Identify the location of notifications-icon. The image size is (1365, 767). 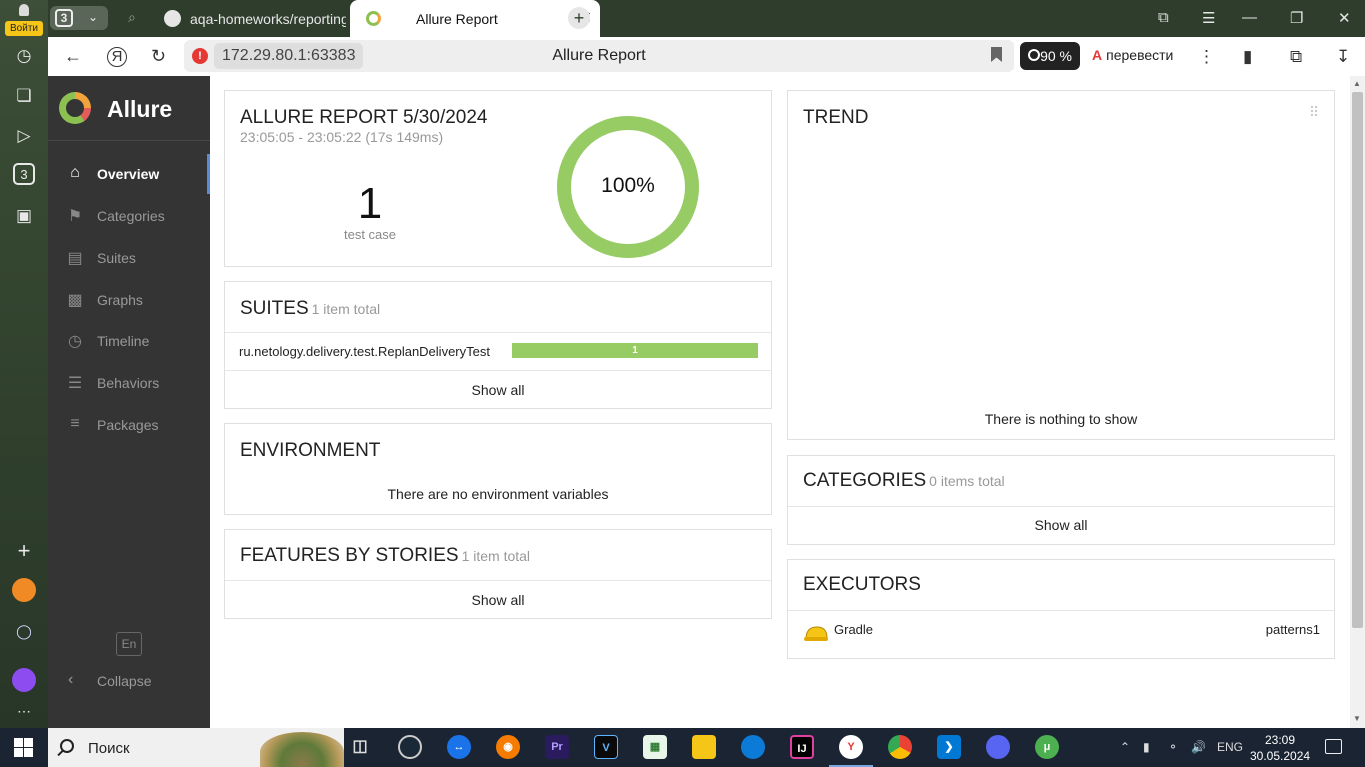
(1333, 746).